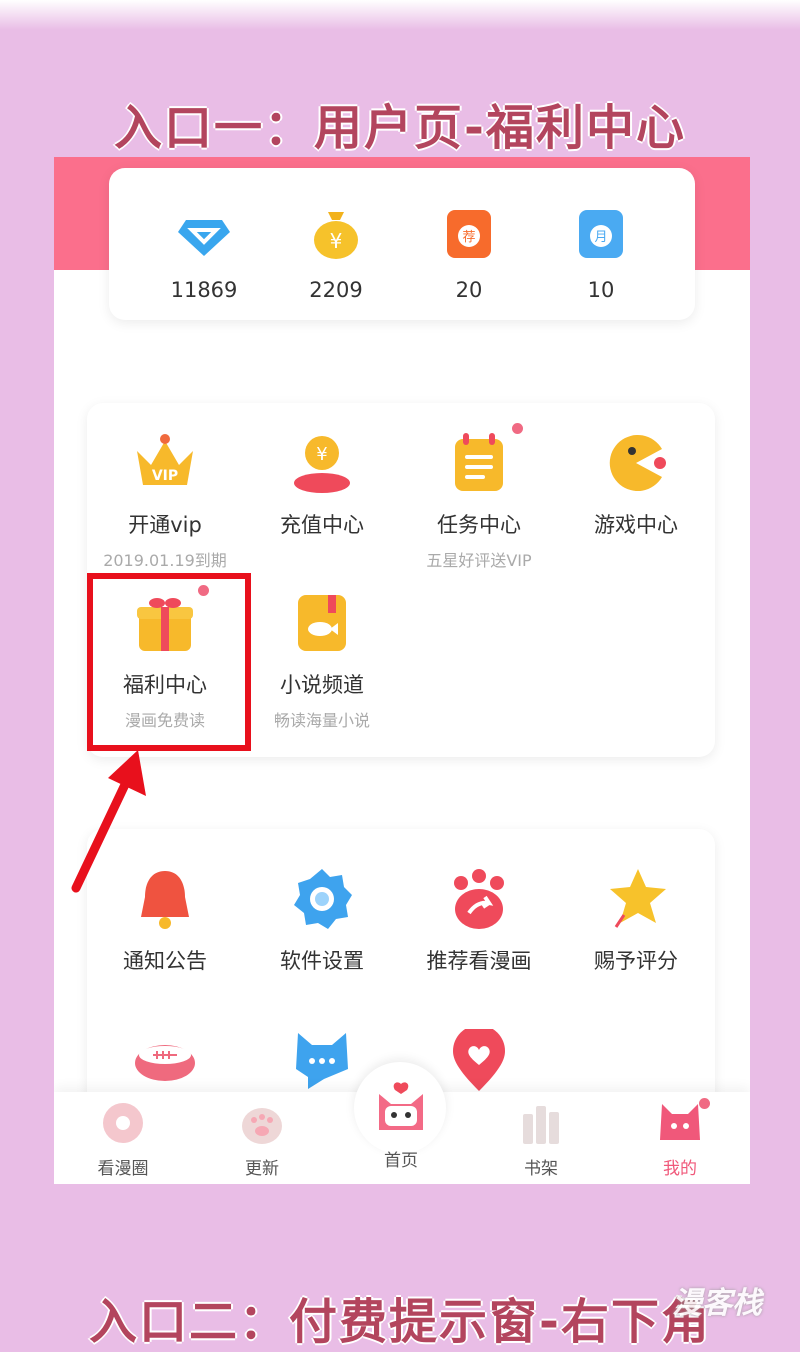 The image size is (800, 1352). Describe the element at coordinates (479, 525) in the screenshot. I see `tile-label: 任务中心` at that location.